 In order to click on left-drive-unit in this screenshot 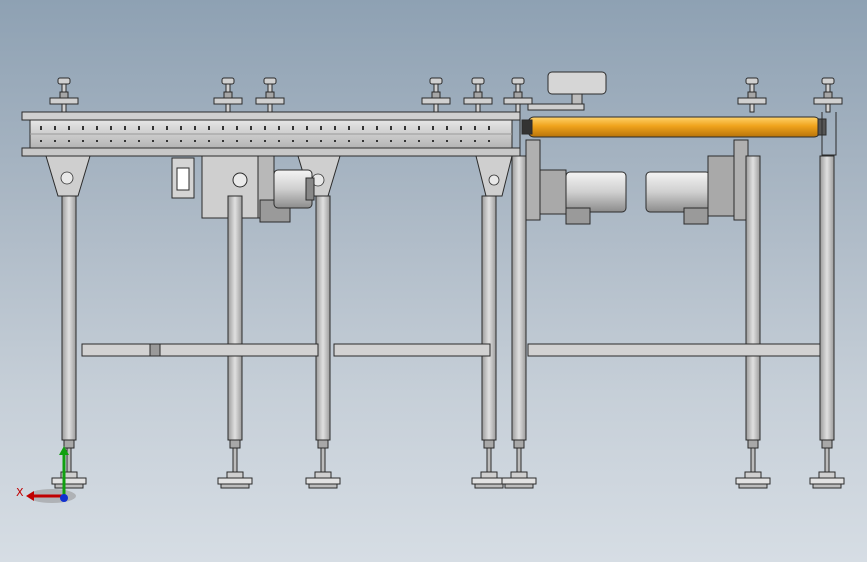, I will do `click(258, 189)`.